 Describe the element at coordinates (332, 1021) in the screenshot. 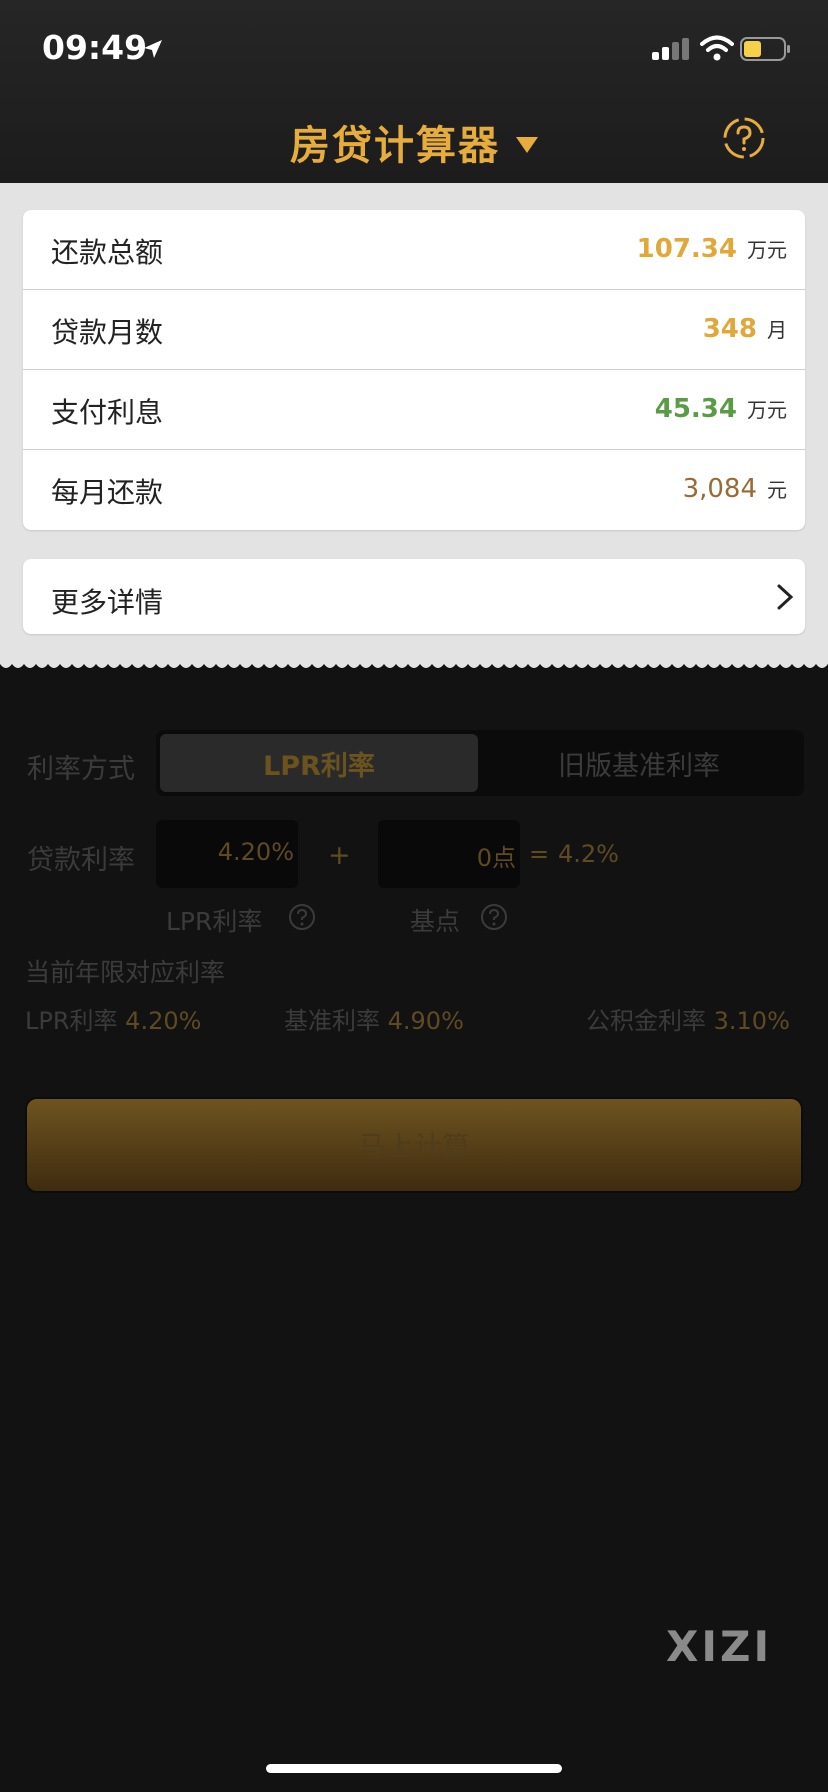

I see `current-benchmark-label: 基准利率` at that location.